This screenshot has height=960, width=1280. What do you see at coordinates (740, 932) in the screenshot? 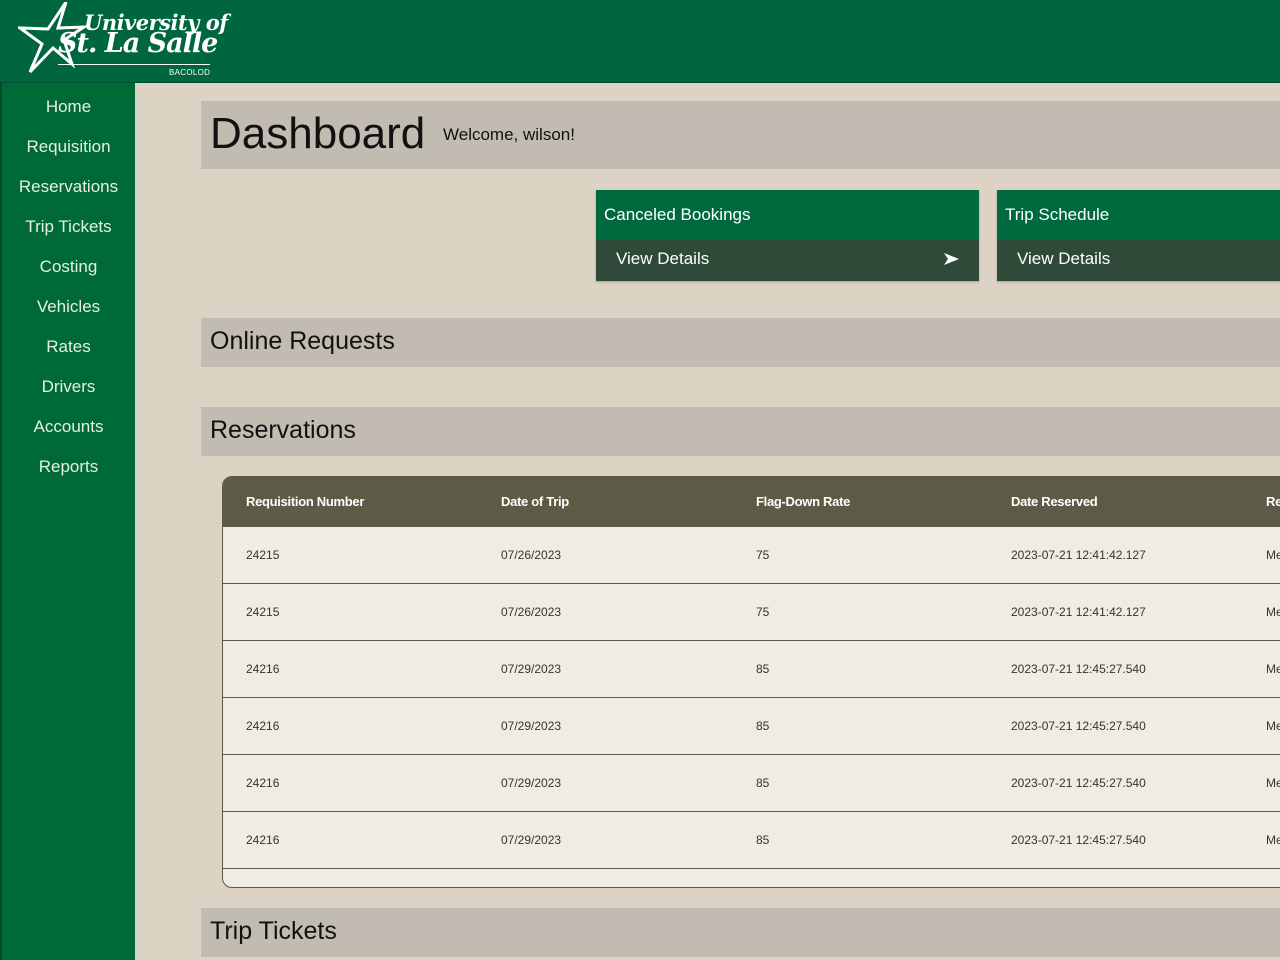
I see `trip-tickets-section-header: Trip Tickets` at bounding box center [740, 932].